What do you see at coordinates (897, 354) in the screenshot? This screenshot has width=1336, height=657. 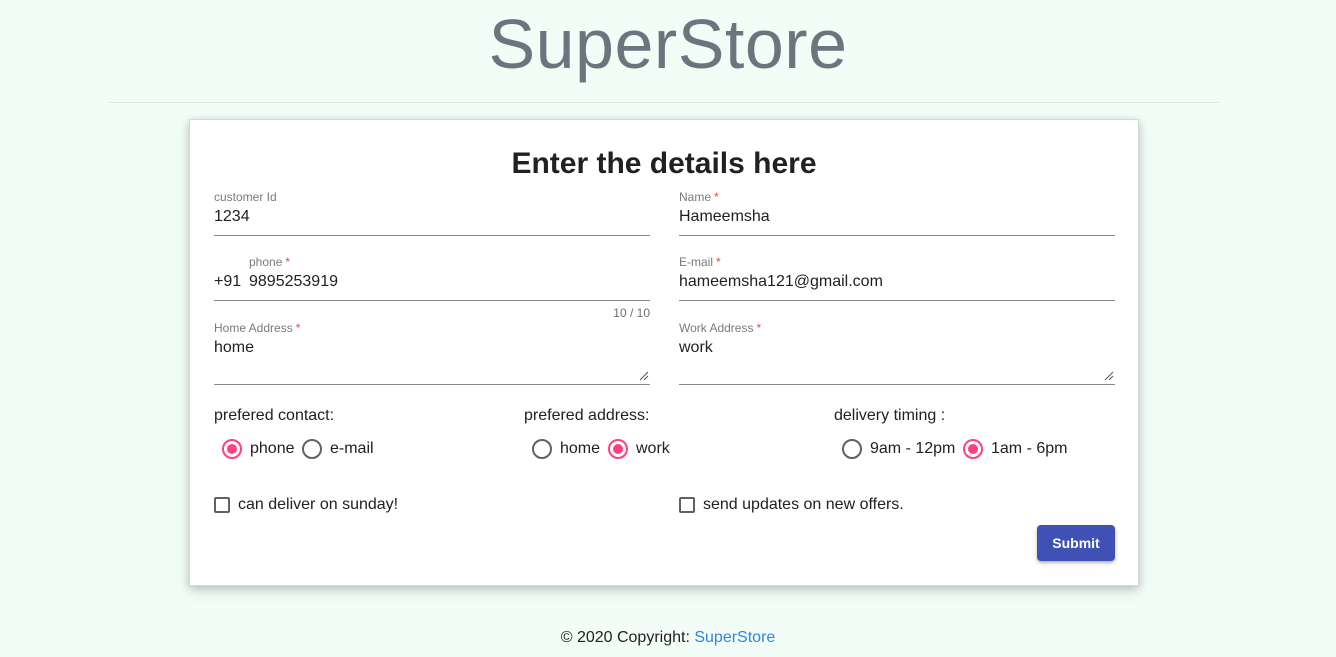 I see `work-address-field: Work Address * work` at bounding box center [897, 354].